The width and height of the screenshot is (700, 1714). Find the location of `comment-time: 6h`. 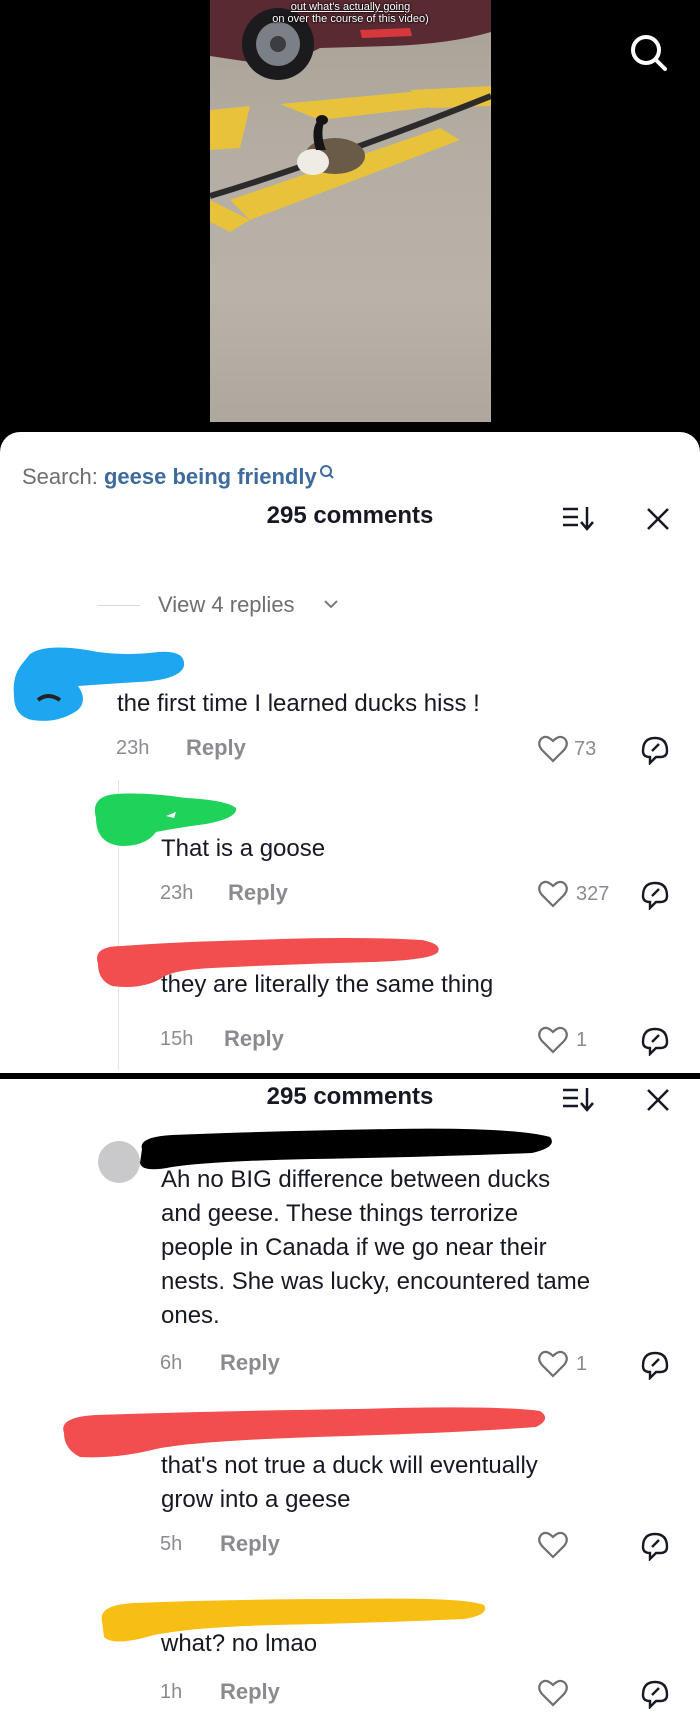

comment-time: 6h is located at coordinates (171, 1363).